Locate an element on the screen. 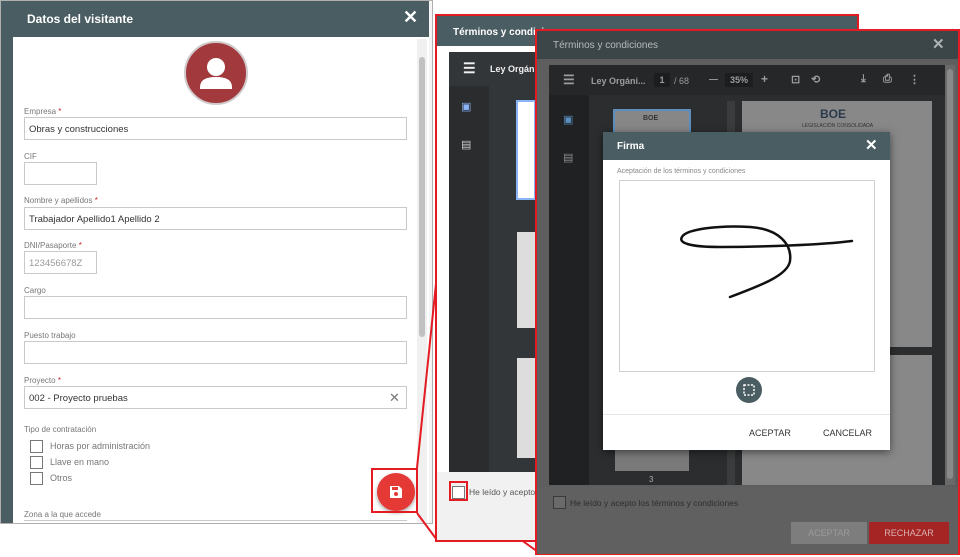  boe-logo: BOE is located at coordinates (833, 114).